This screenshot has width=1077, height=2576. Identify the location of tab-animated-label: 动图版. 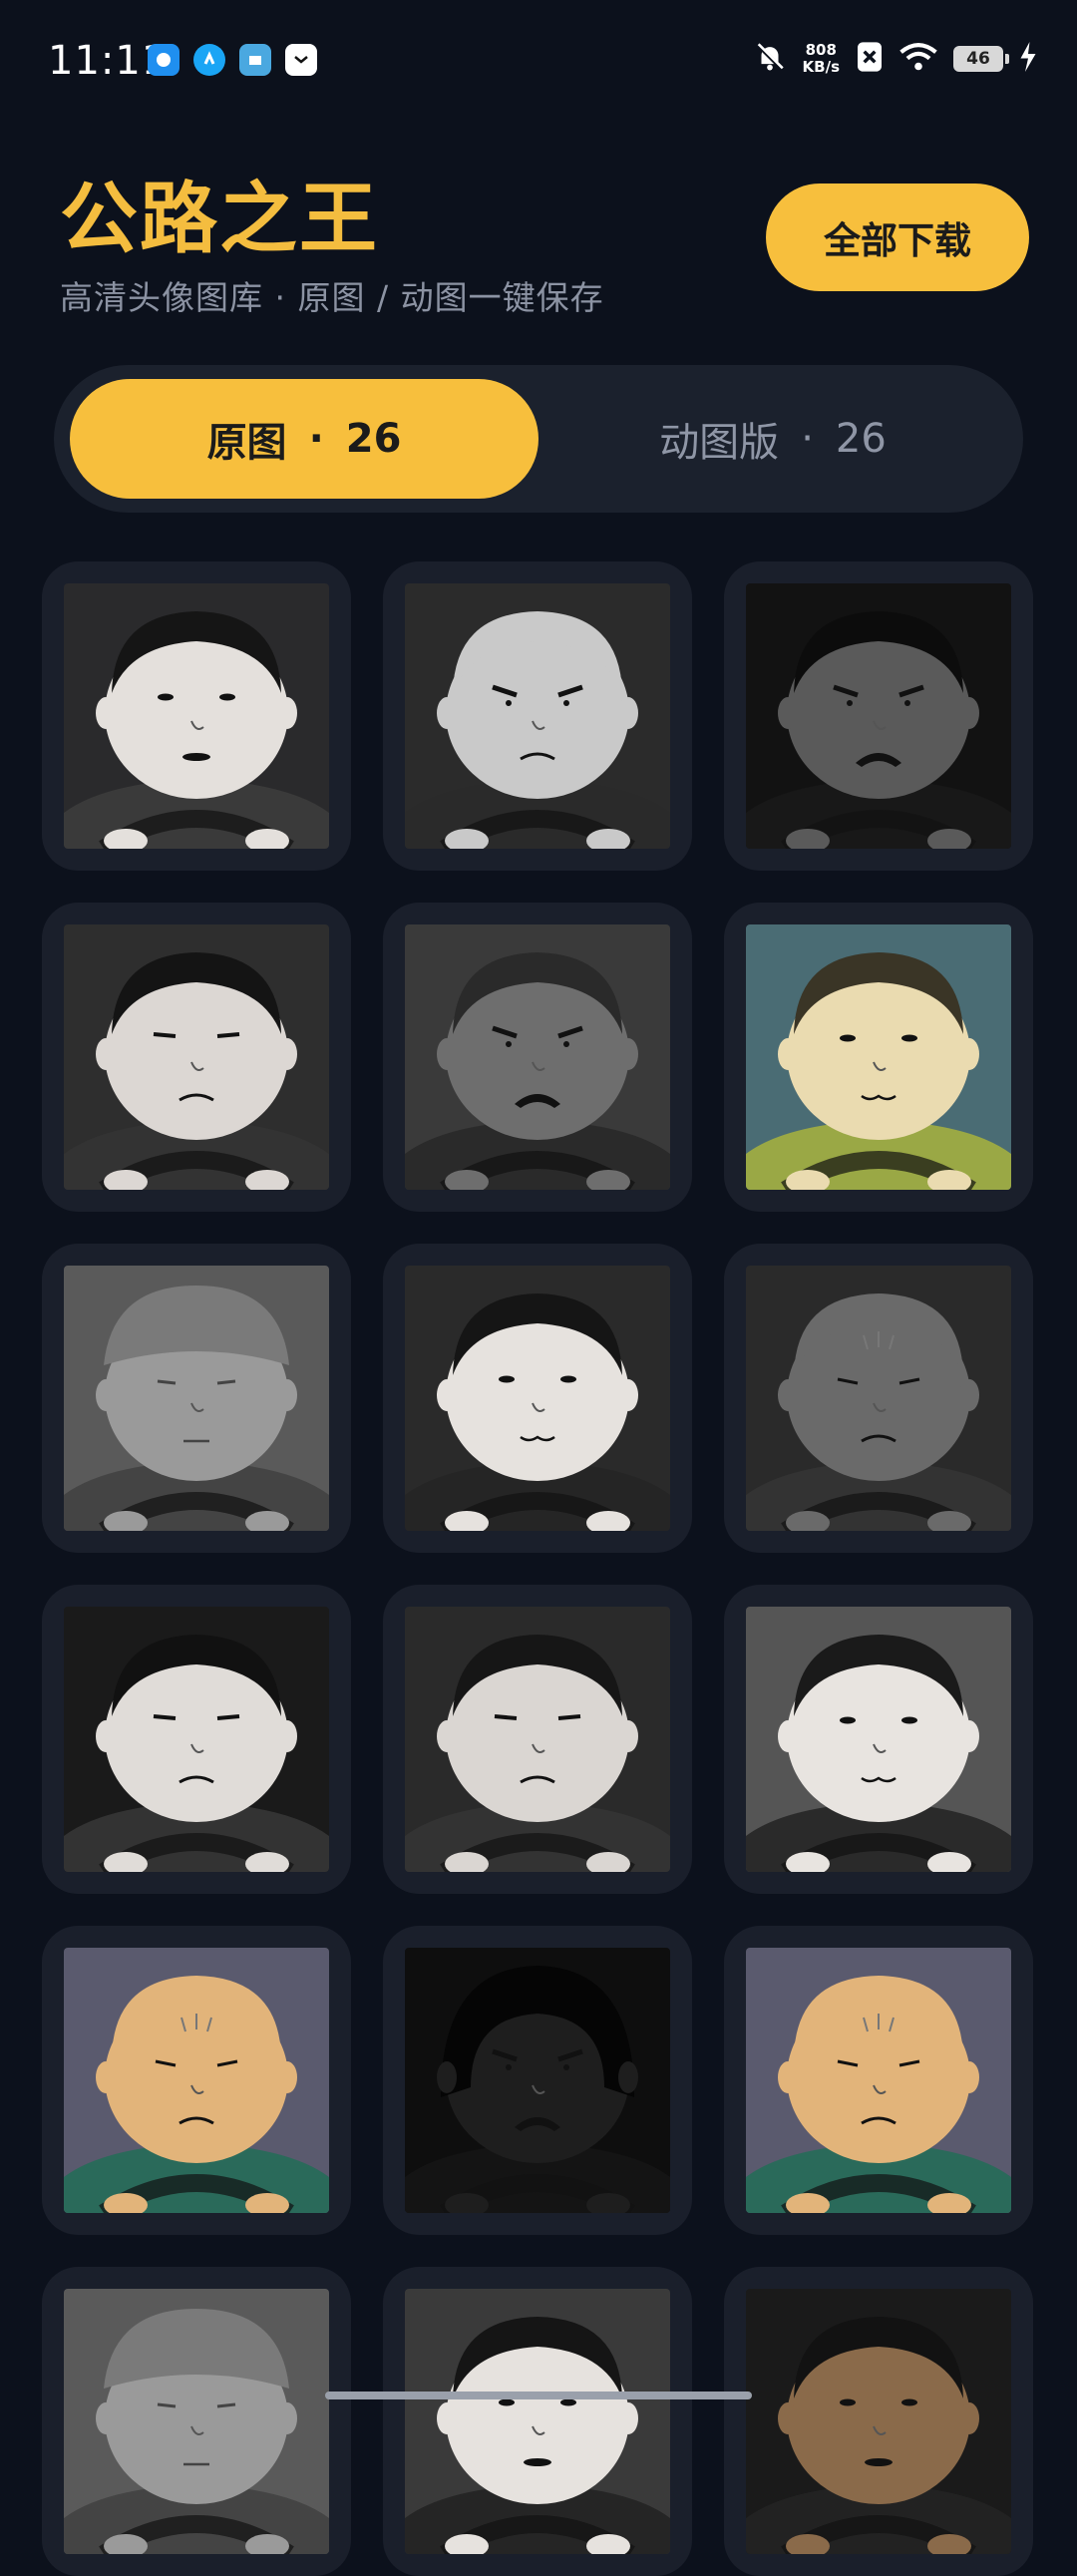
(719, 443).